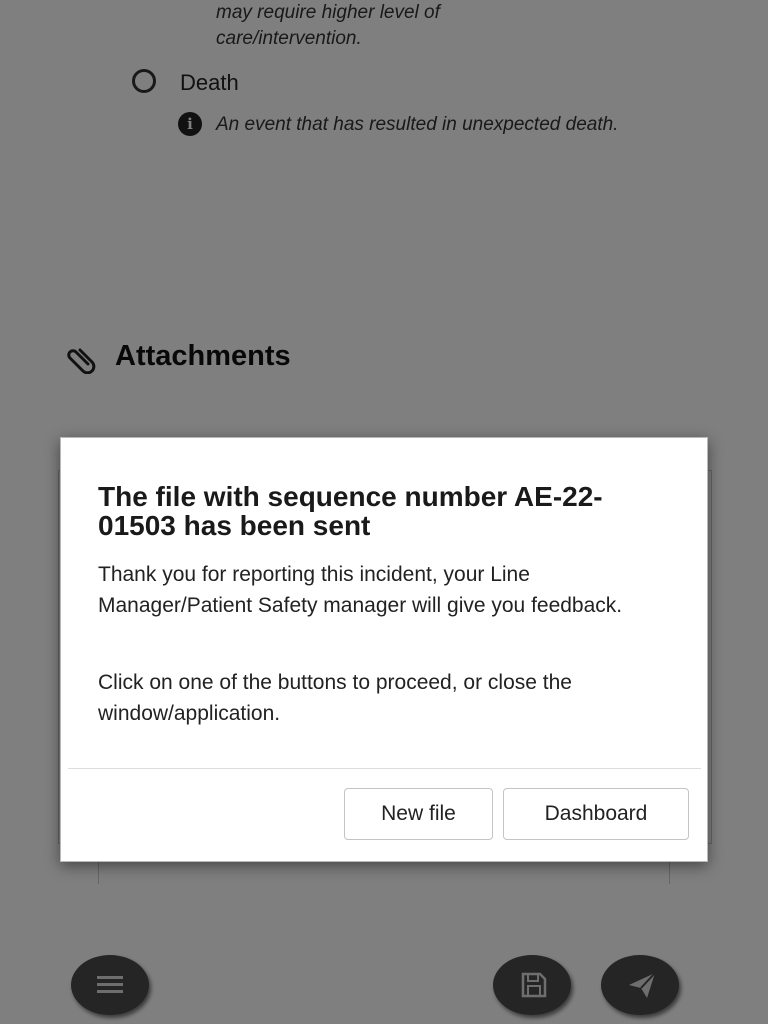  Describe the element at coordinates (384, 768) in the screenshot. I see `dialog-divider` at that location.